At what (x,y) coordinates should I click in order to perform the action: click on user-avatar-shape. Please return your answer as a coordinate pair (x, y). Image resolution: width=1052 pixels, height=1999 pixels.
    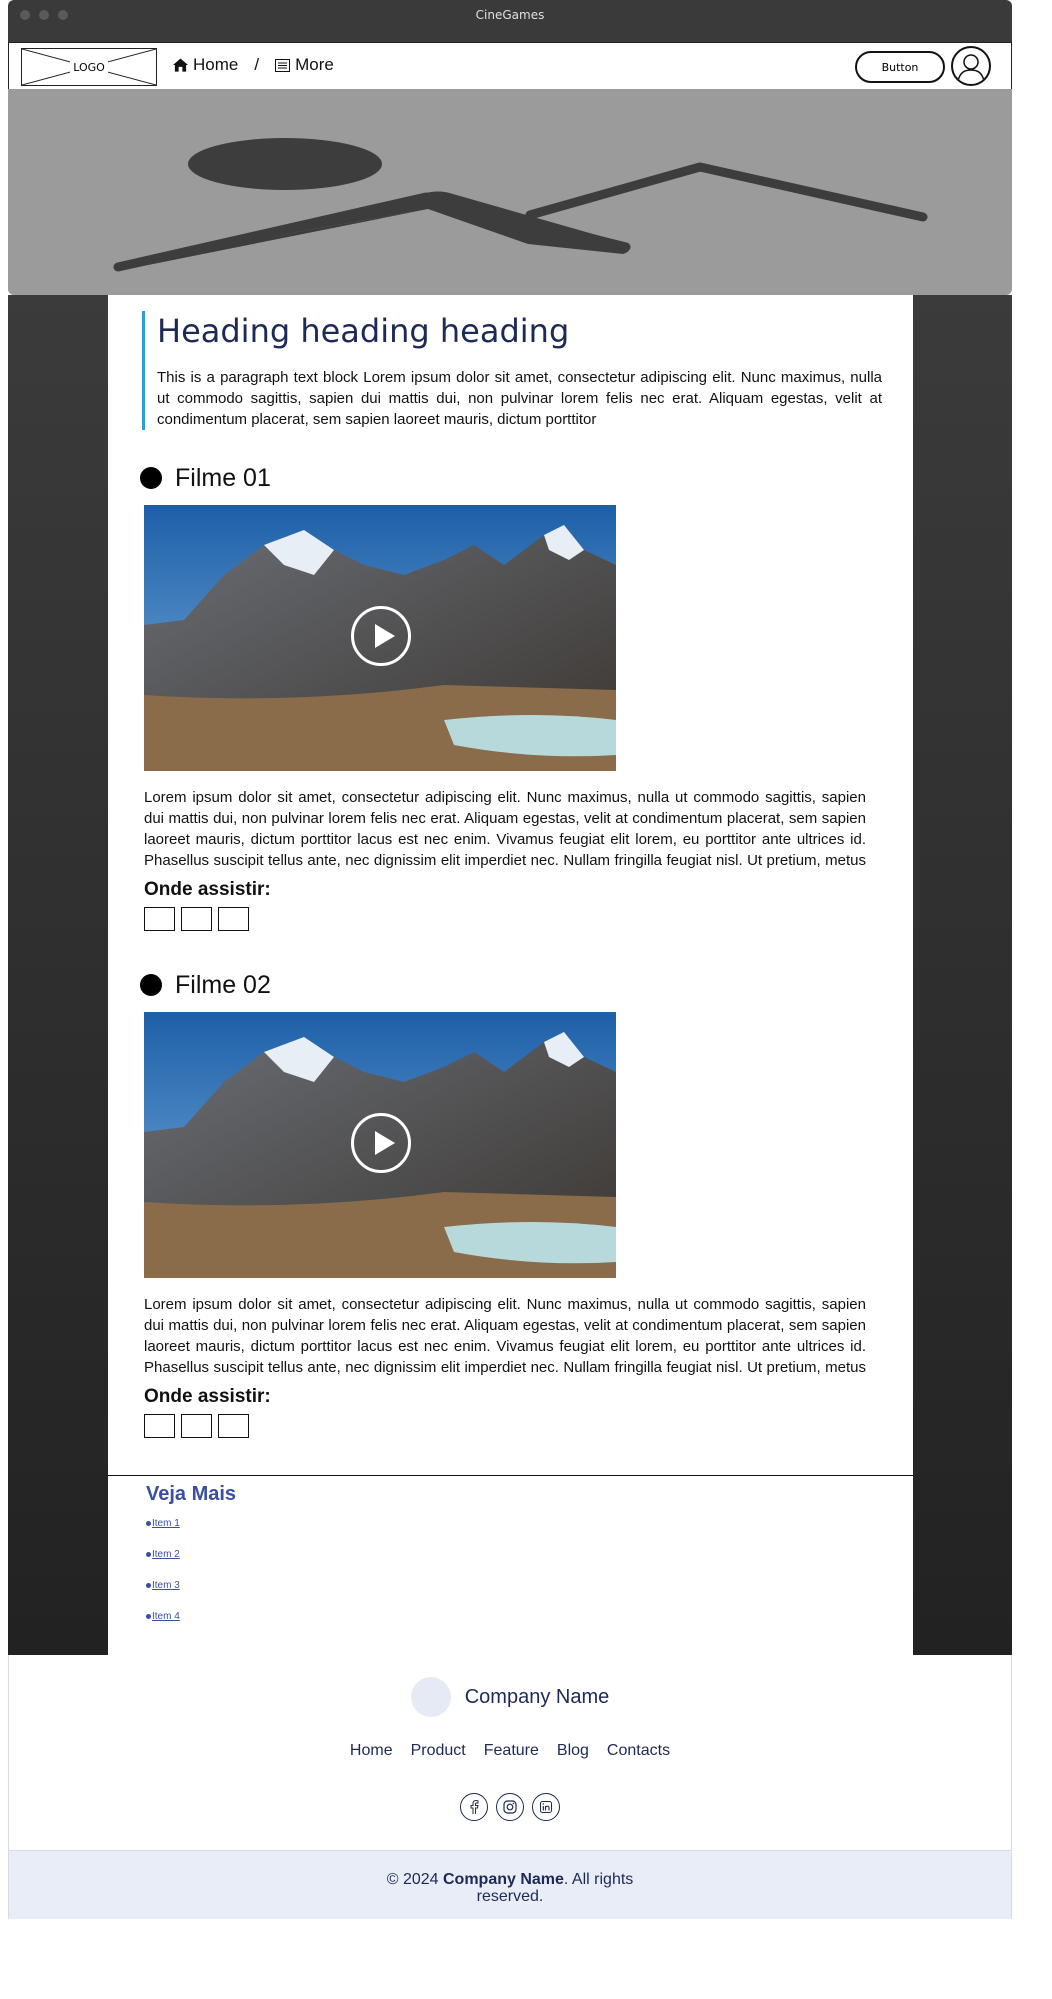
    Looking at the image, I should click on (971, 68).